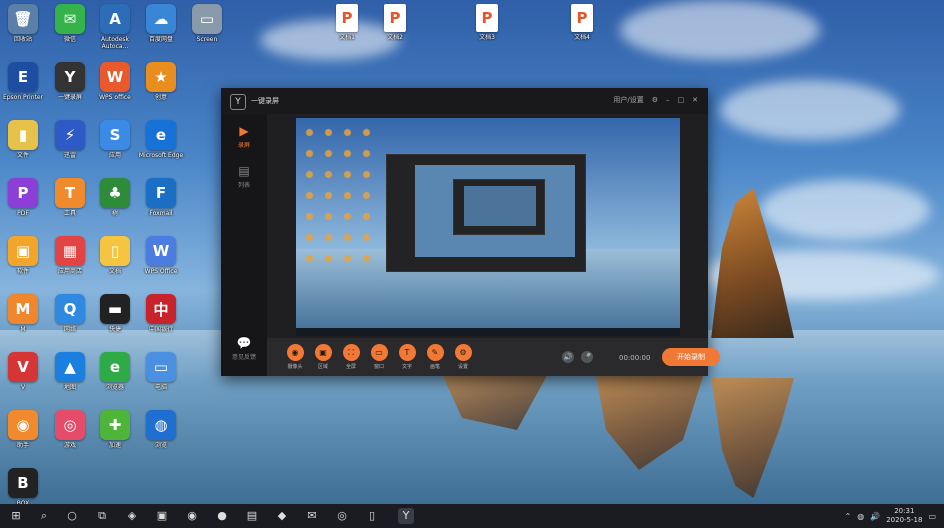 This screenshot has height=528, width=944. I want to click on clock-date: 2020-5-18, so click(904, 520).